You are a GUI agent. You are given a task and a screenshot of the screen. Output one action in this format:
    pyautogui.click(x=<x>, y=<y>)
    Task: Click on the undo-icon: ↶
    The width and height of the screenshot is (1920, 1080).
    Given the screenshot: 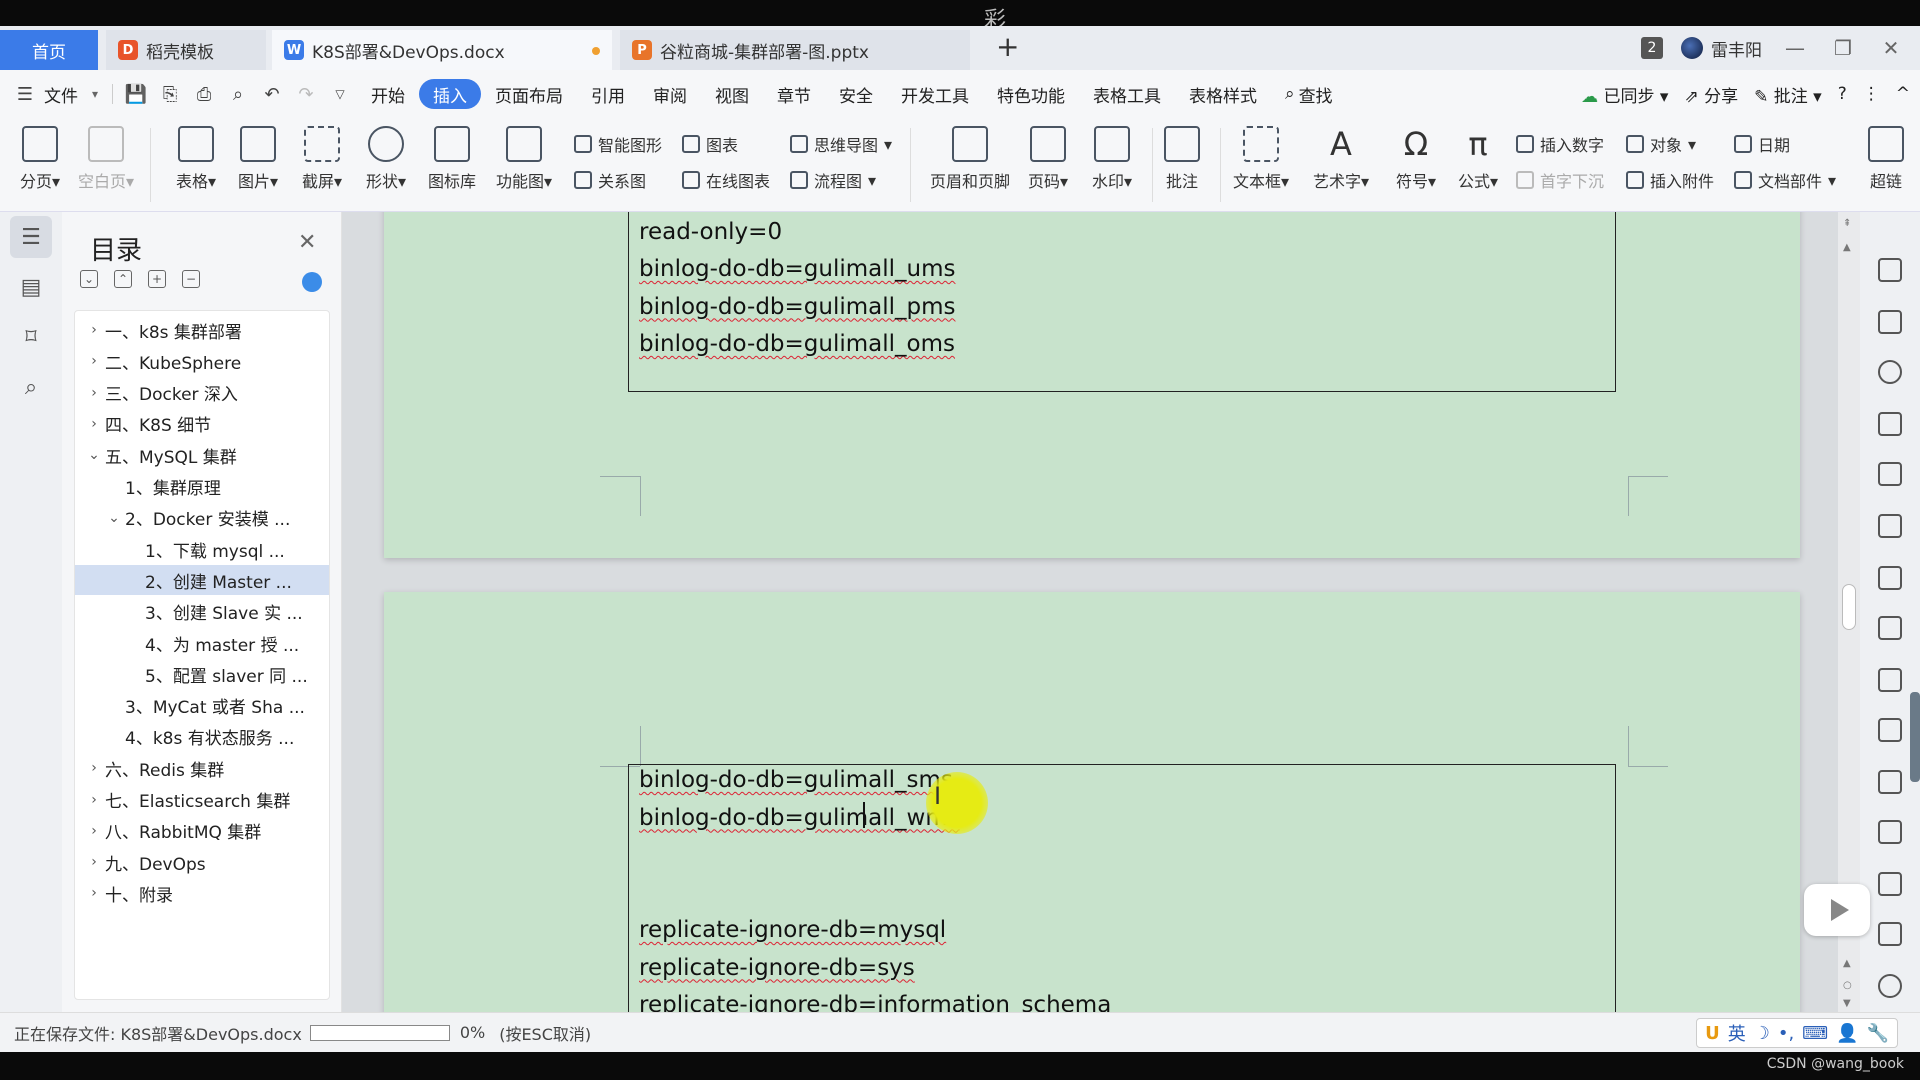 What is the action you would take?
    pyautogui.click(x=272, y=94)
    